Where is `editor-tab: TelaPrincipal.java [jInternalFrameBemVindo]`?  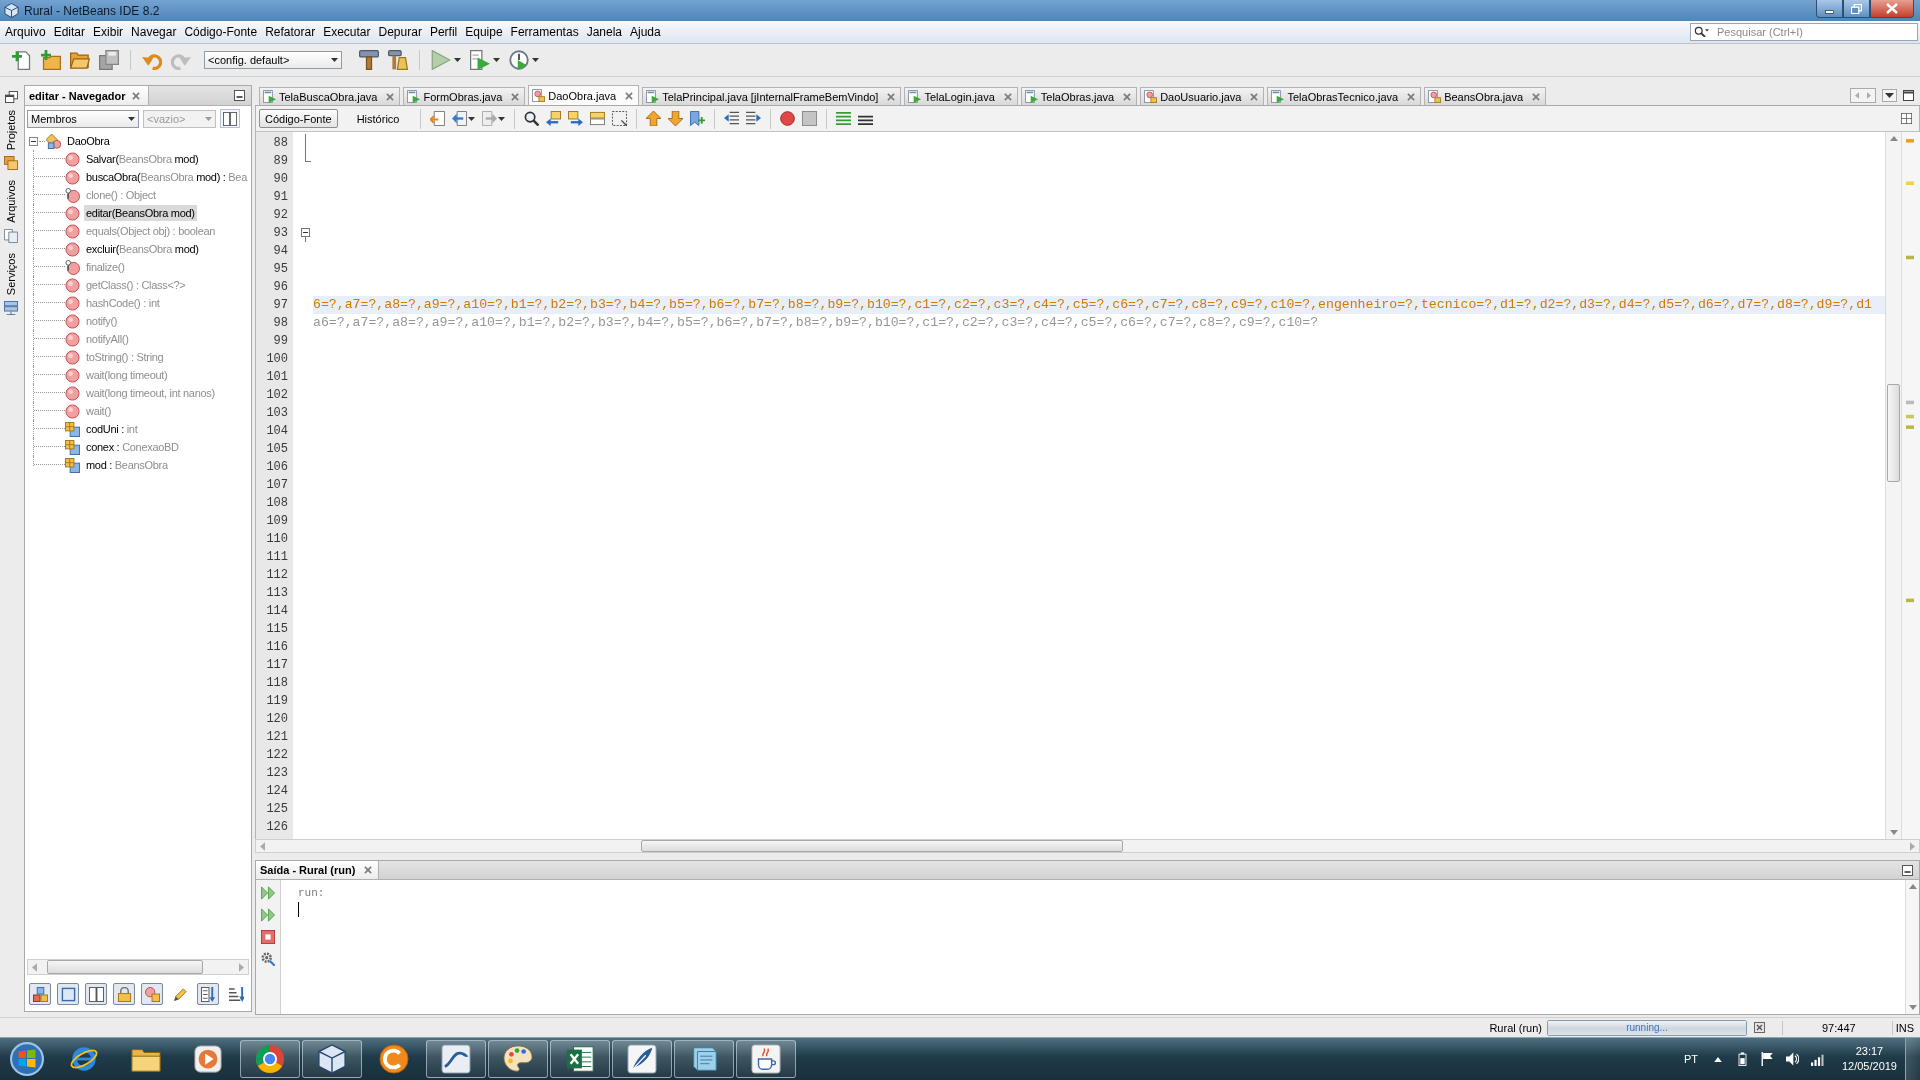 editor-tab: TelaPrincipal.java [jInternalFrameBemVindo] is located at coordinates (772, 96).